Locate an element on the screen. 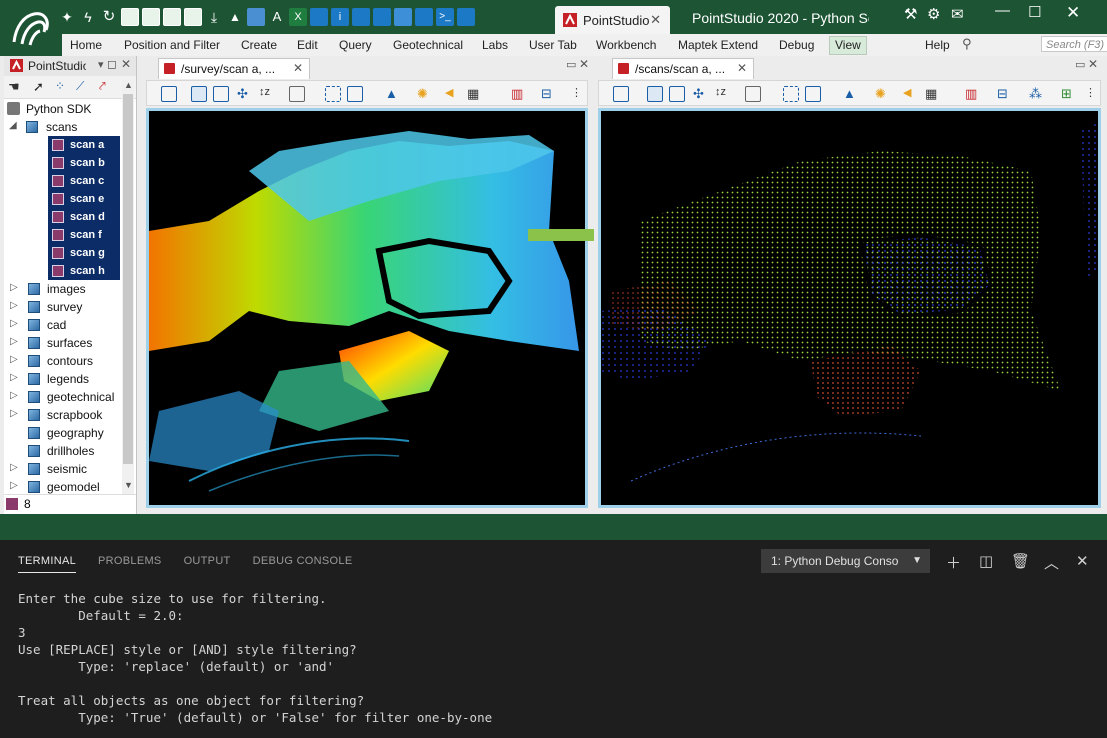 This screenshot has height=738, width=1107. search-input: Search (F3) is located at coordinates (1074, 44).